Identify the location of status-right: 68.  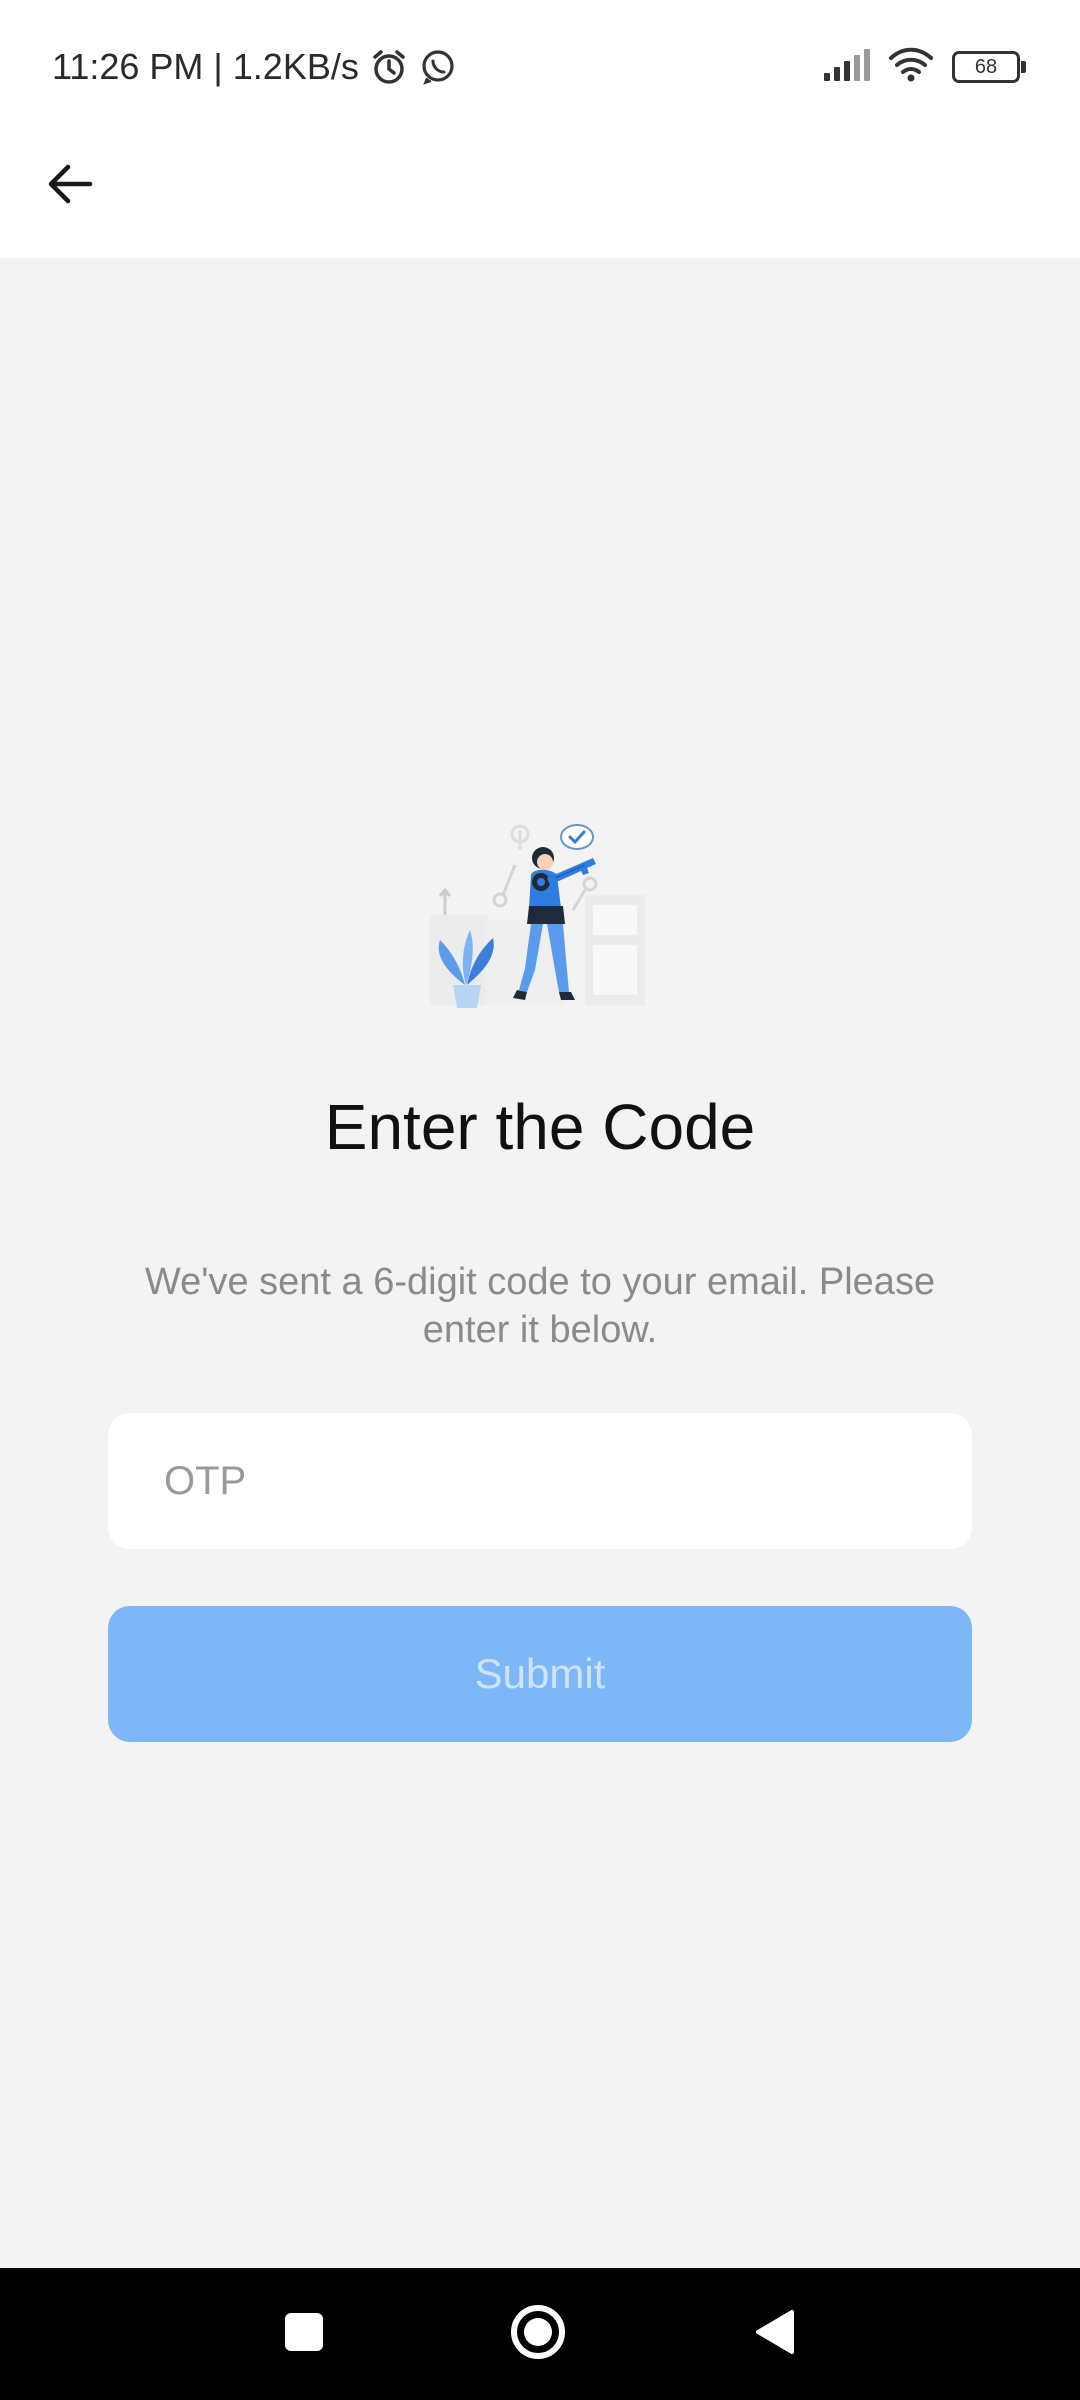
(924, 67).